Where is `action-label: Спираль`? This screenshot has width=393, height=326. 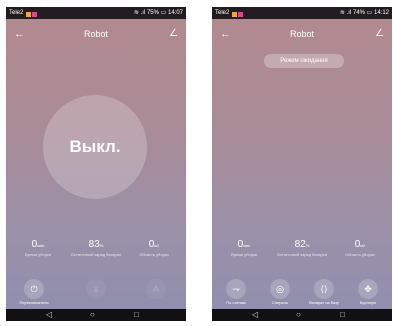 action-label: Спираль is located at coordinates (280, 302).